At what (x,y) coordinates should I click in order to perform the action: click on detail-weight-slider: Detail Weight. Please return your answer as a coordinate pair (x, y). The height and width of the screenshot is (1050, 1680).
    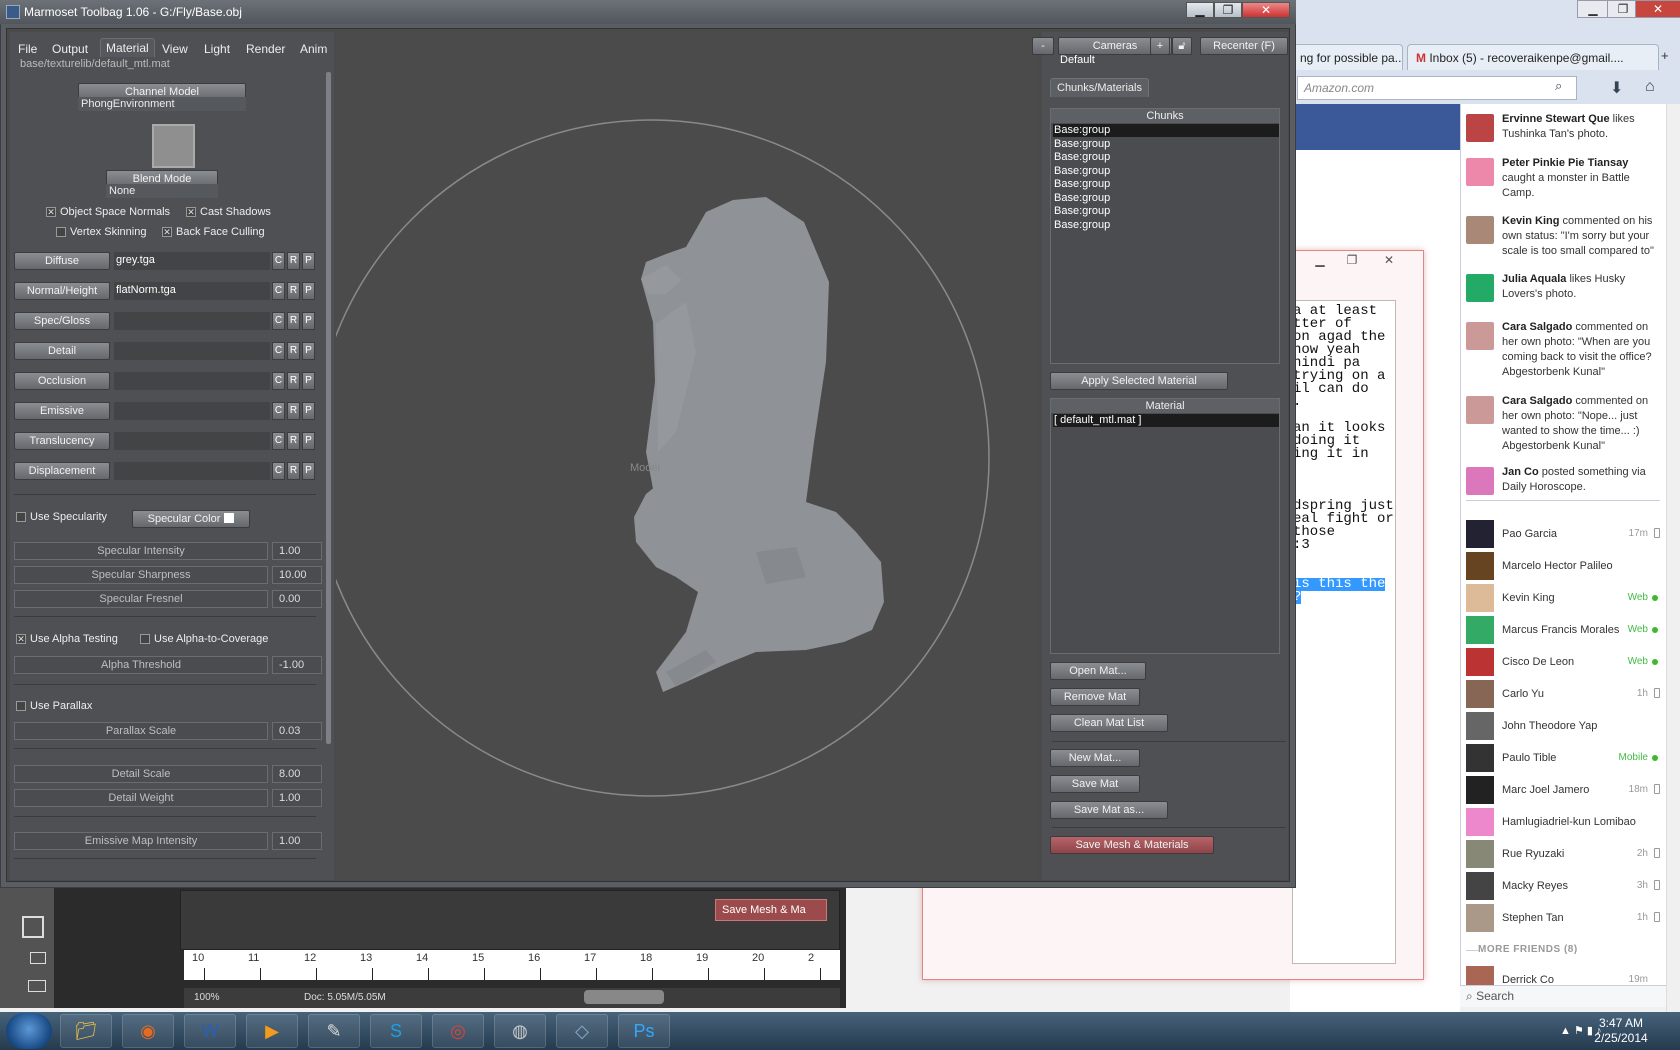
    Looking at the image, I should click on (141, 798).